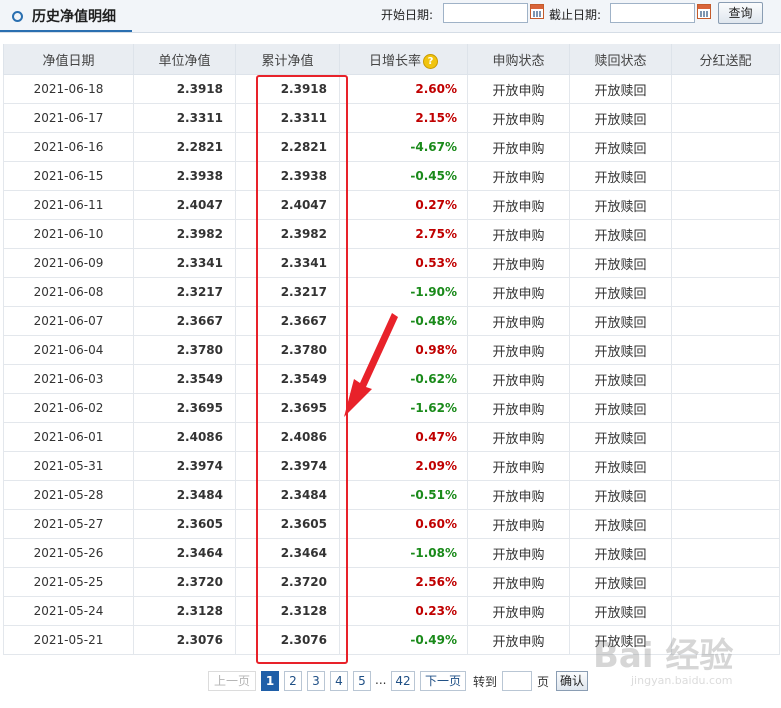 This screenshot has height=708, width=781. What do you see at coordinates (184, 524) in the screenshot?
I see `unit-nav-cell: 2.3605` at bounding box center [184, 524].